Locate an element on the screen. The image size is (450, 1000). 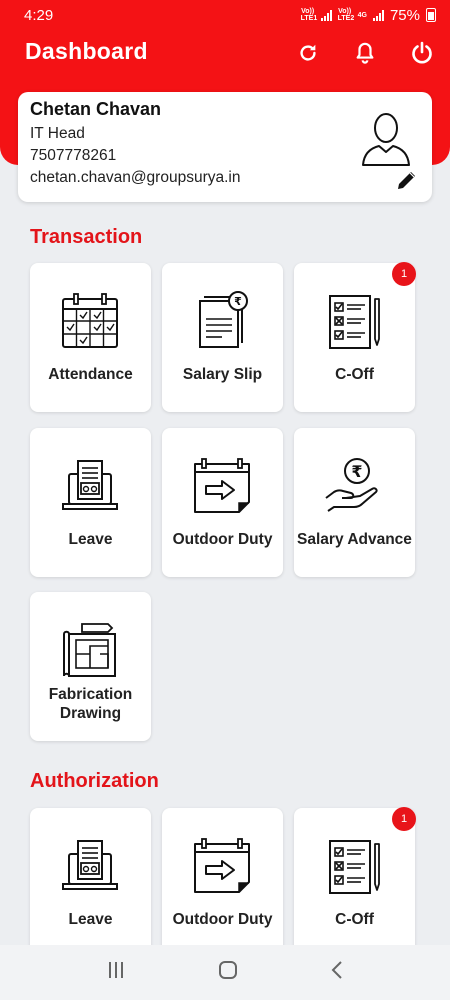
tile-auth-outdoor-duty: Outdoor Duty is located at coordinates (222, 882).